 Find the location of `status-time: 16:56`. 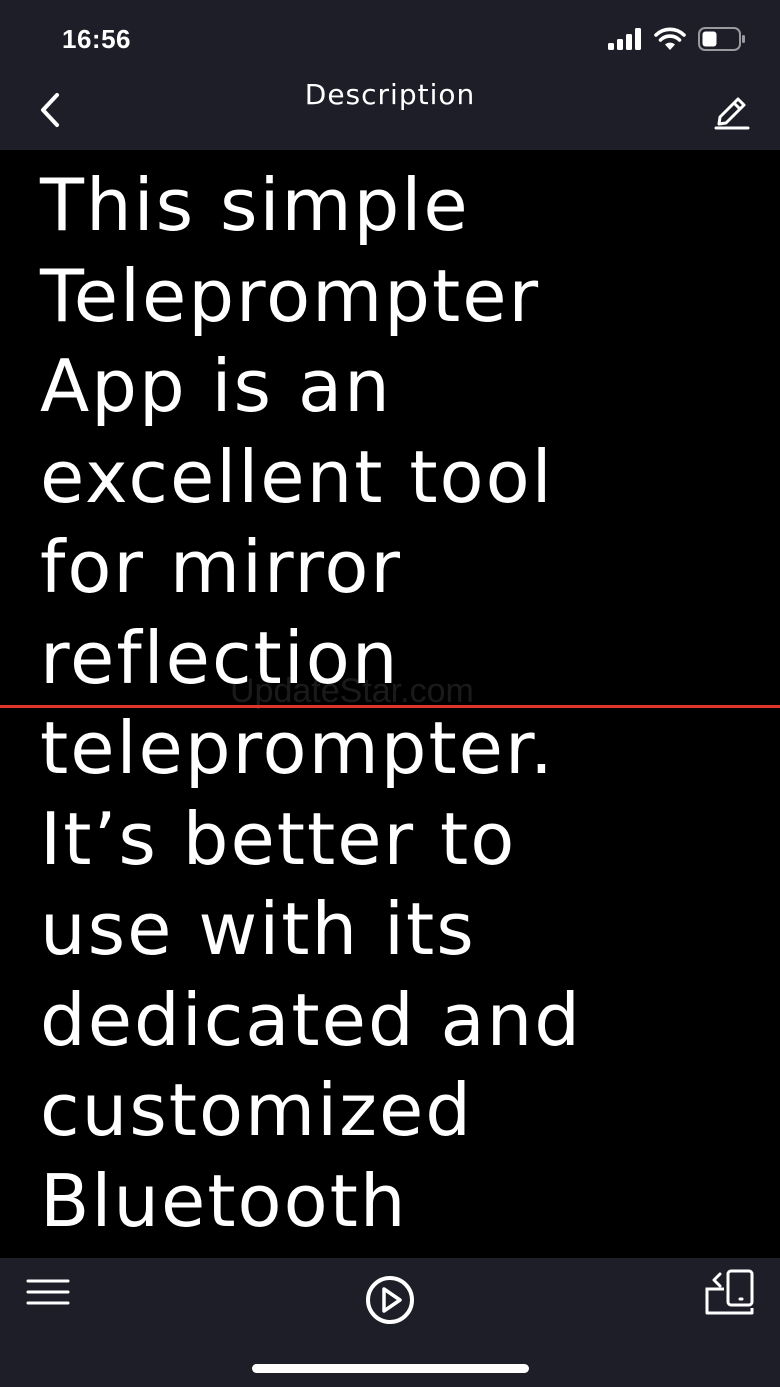

status-time: 16:56 is located at coordinates (96, 39).